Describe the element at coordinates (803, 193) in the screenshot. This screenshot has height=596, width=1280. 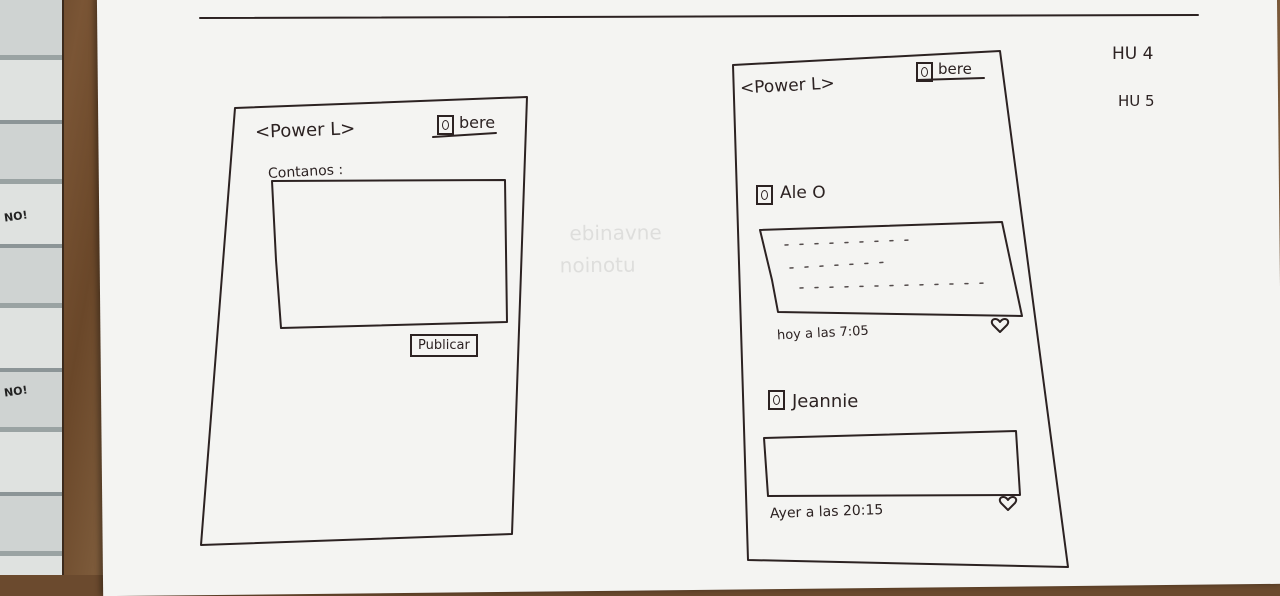
I see `post-author: Ale O` at that location.